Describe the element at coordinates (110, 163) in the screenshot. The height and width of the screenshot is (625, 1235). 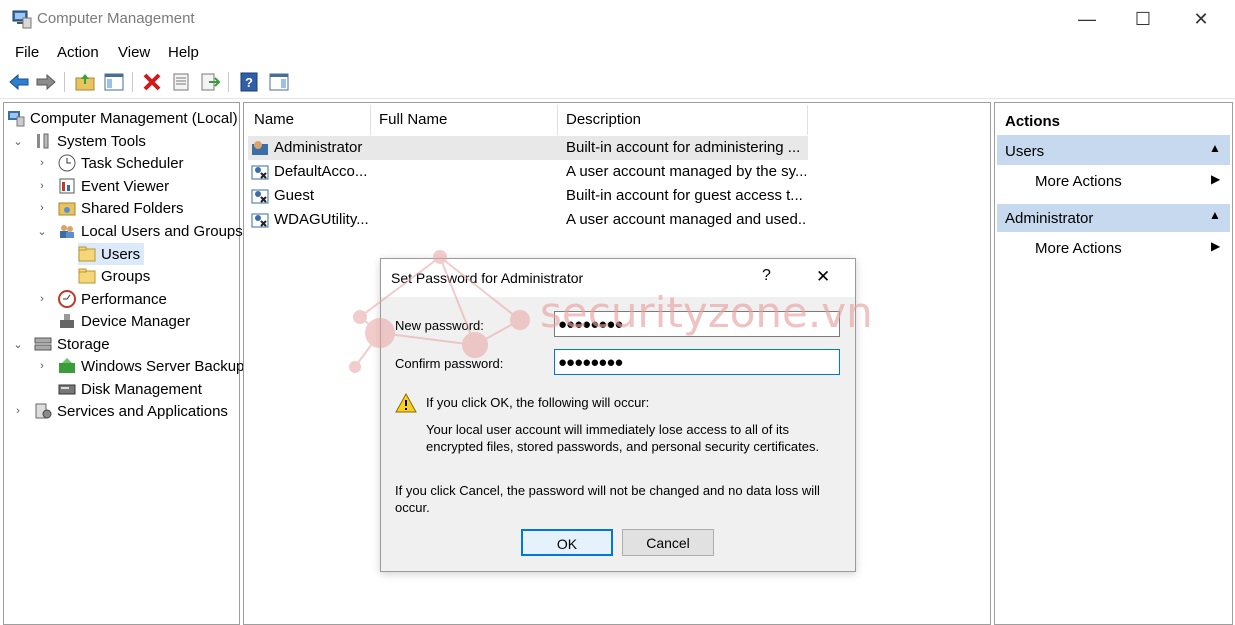
I see `tree-item-task-scheduler: › Task Scheduler` at that location.